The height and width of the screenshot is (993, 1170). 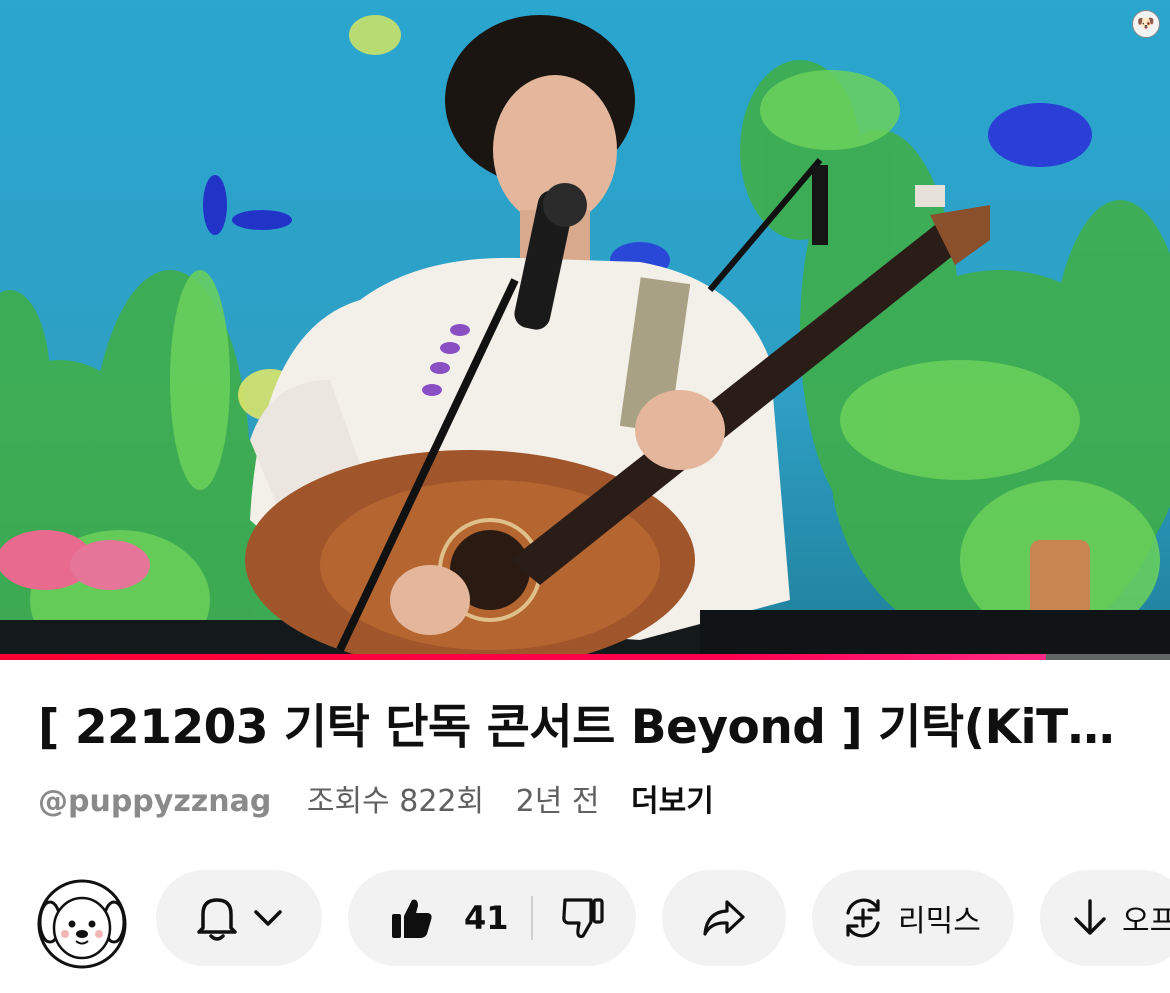 I want to click on like-button: 41, so click(x=449, y=918).